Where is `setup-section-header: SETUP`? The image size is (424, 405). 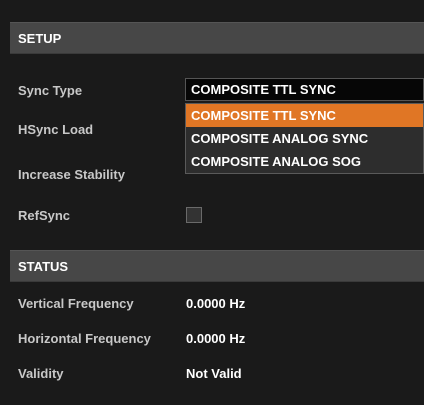 setup-section-header: SETUP is located at coordinates (217, 38).